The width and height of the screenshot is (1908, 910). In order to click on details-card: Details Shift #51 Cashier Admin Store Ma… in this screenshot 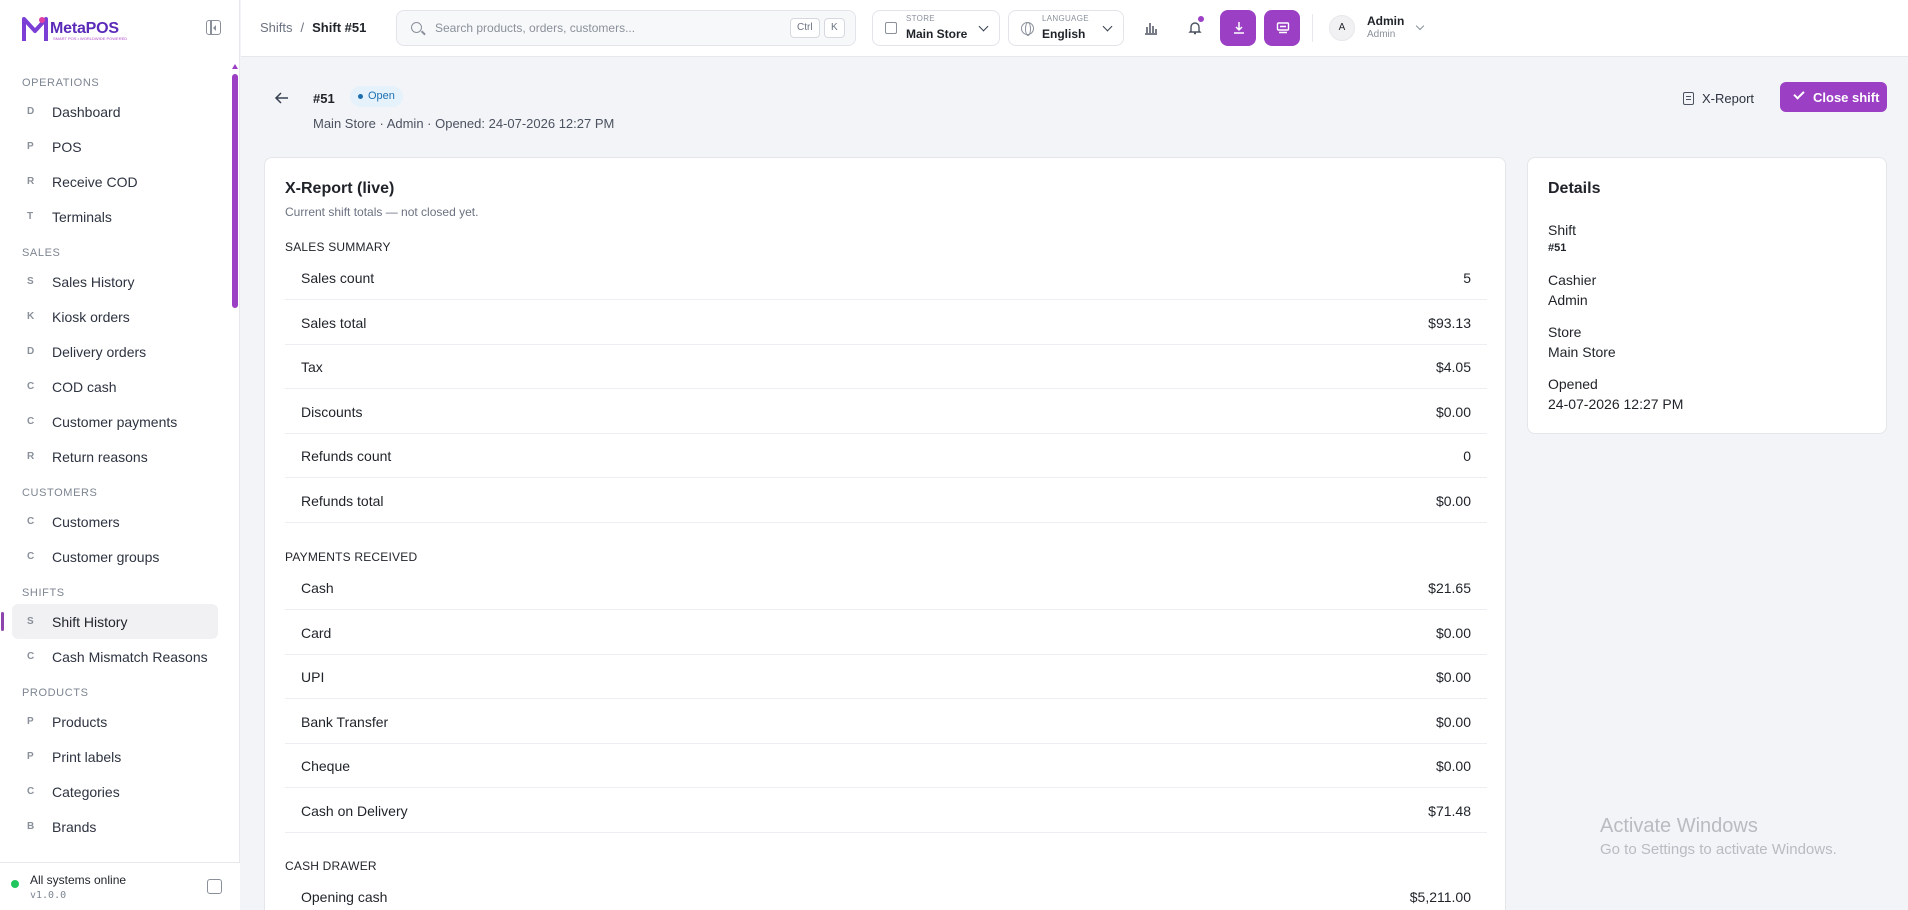, I will do `click(1707, 295)`.